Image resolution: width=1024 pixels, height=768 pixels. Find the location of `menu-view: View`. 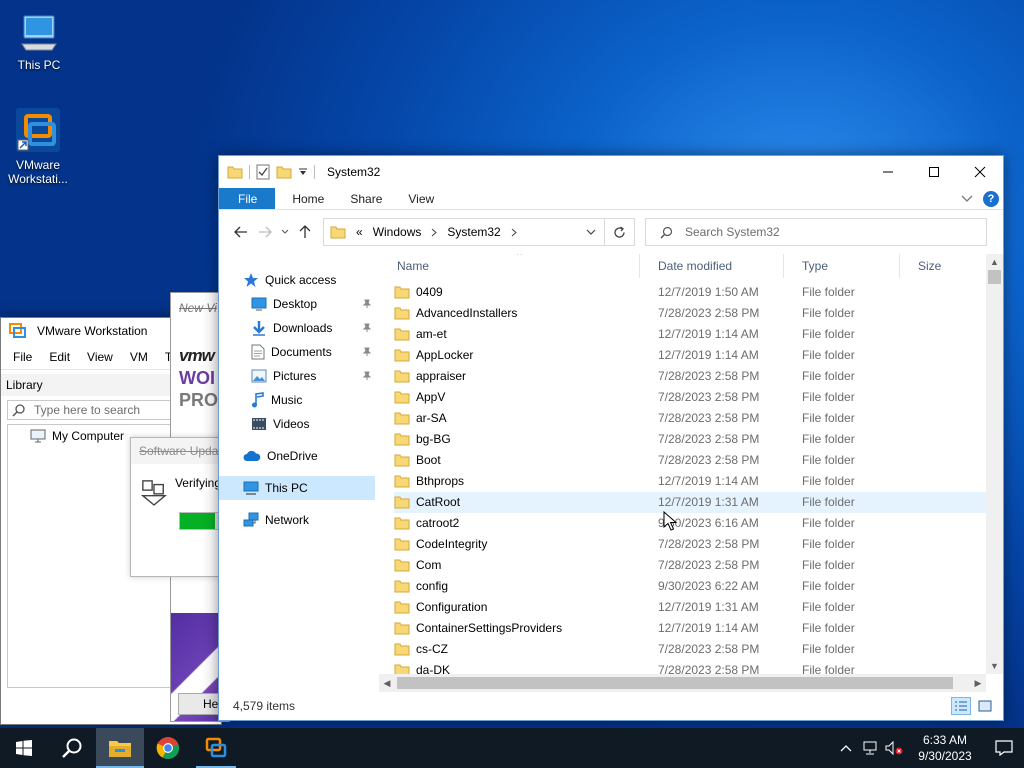

menu-view: View is located at coordinates (100, 357).